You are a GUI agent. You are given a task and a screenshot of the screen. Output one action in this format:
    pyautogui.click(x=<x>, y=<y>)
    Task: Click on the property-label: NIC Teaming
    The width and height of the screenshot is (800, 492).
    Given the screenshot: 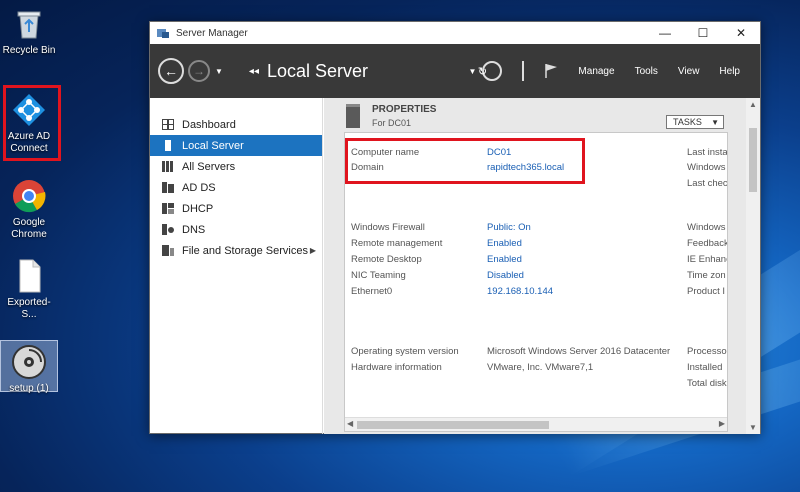 What is the action you would take?
    pyautogui.click(x=378, y=275)
    